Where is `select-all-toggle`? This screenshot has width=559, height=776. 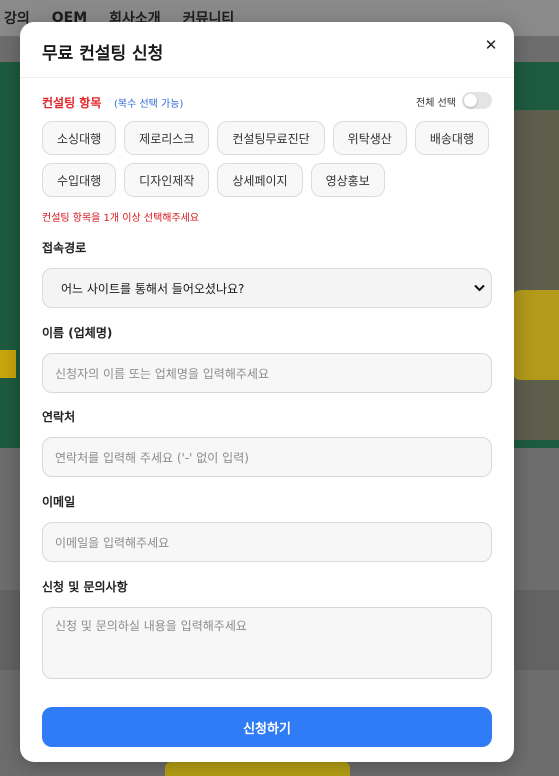 select-all-toggle is located at coordinates (477, 100).